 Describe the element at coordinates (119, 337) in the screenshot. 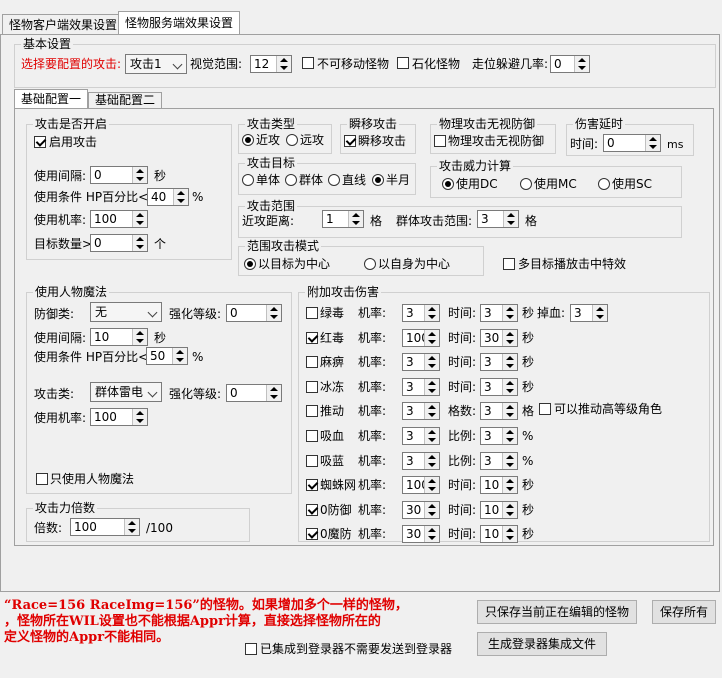

I see `magic-interval-stepper: 10` at that location.